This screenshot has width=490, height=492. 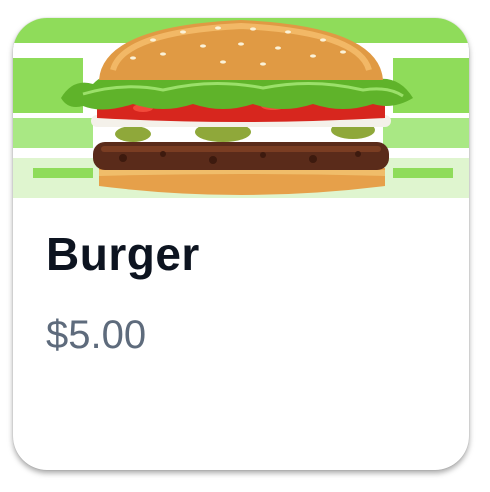 I want to click on product-name: Burger, so click(x=123, y=254).